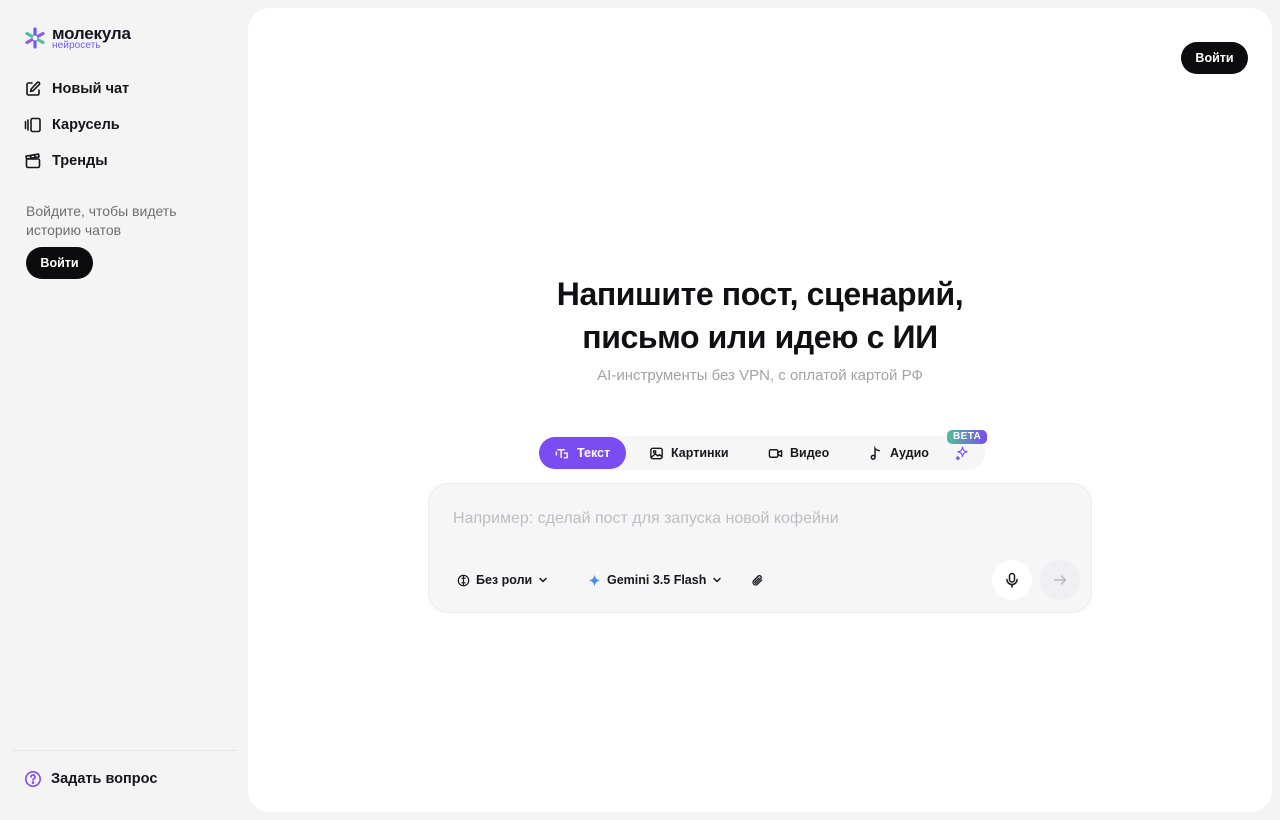  I want to click on tab-label: Картинки, so click(700, 453).